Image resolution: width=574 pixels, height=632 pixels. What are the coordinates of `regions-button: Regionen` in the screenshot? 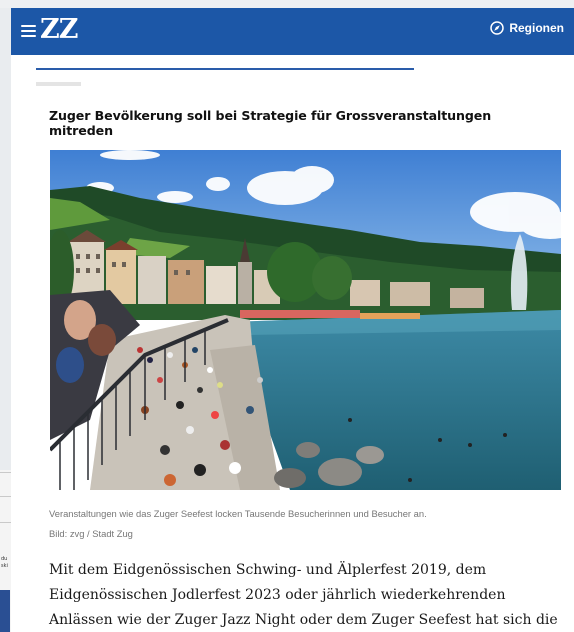 It's located at (527, 28).